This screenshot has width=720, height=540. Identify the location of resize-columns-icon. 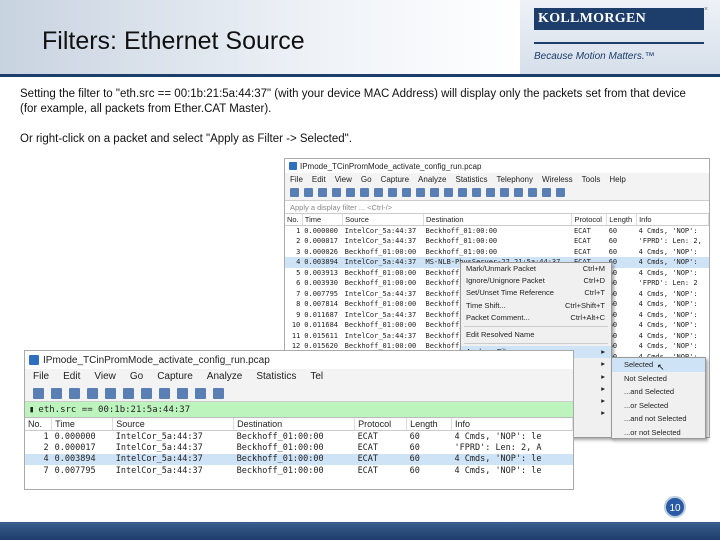
(560, 192).